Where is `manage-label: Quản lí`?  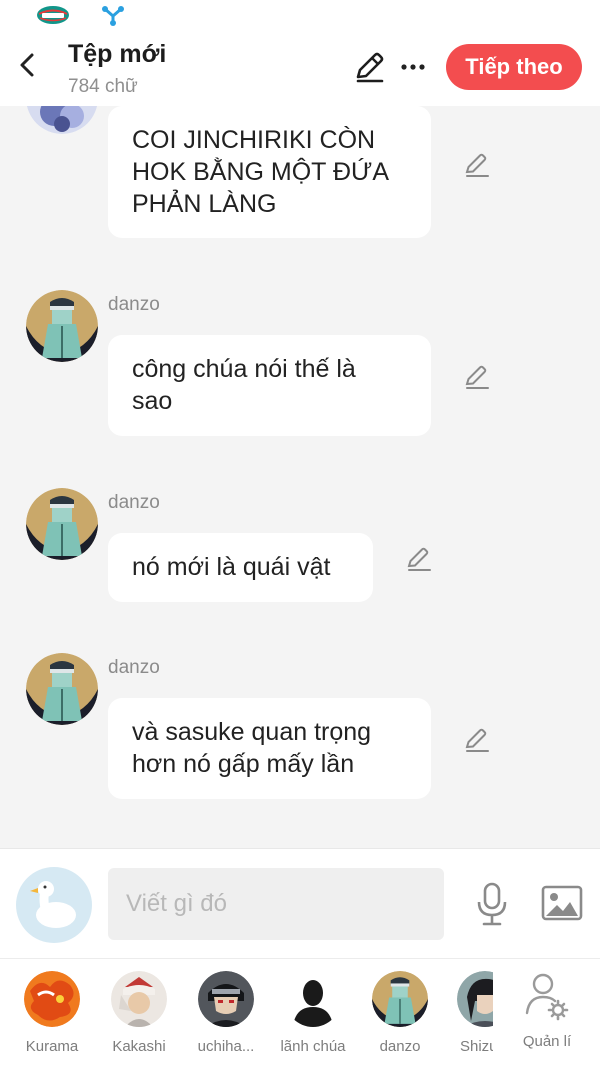
manage-label: Quản lí is located at coordinates (547, 1041).